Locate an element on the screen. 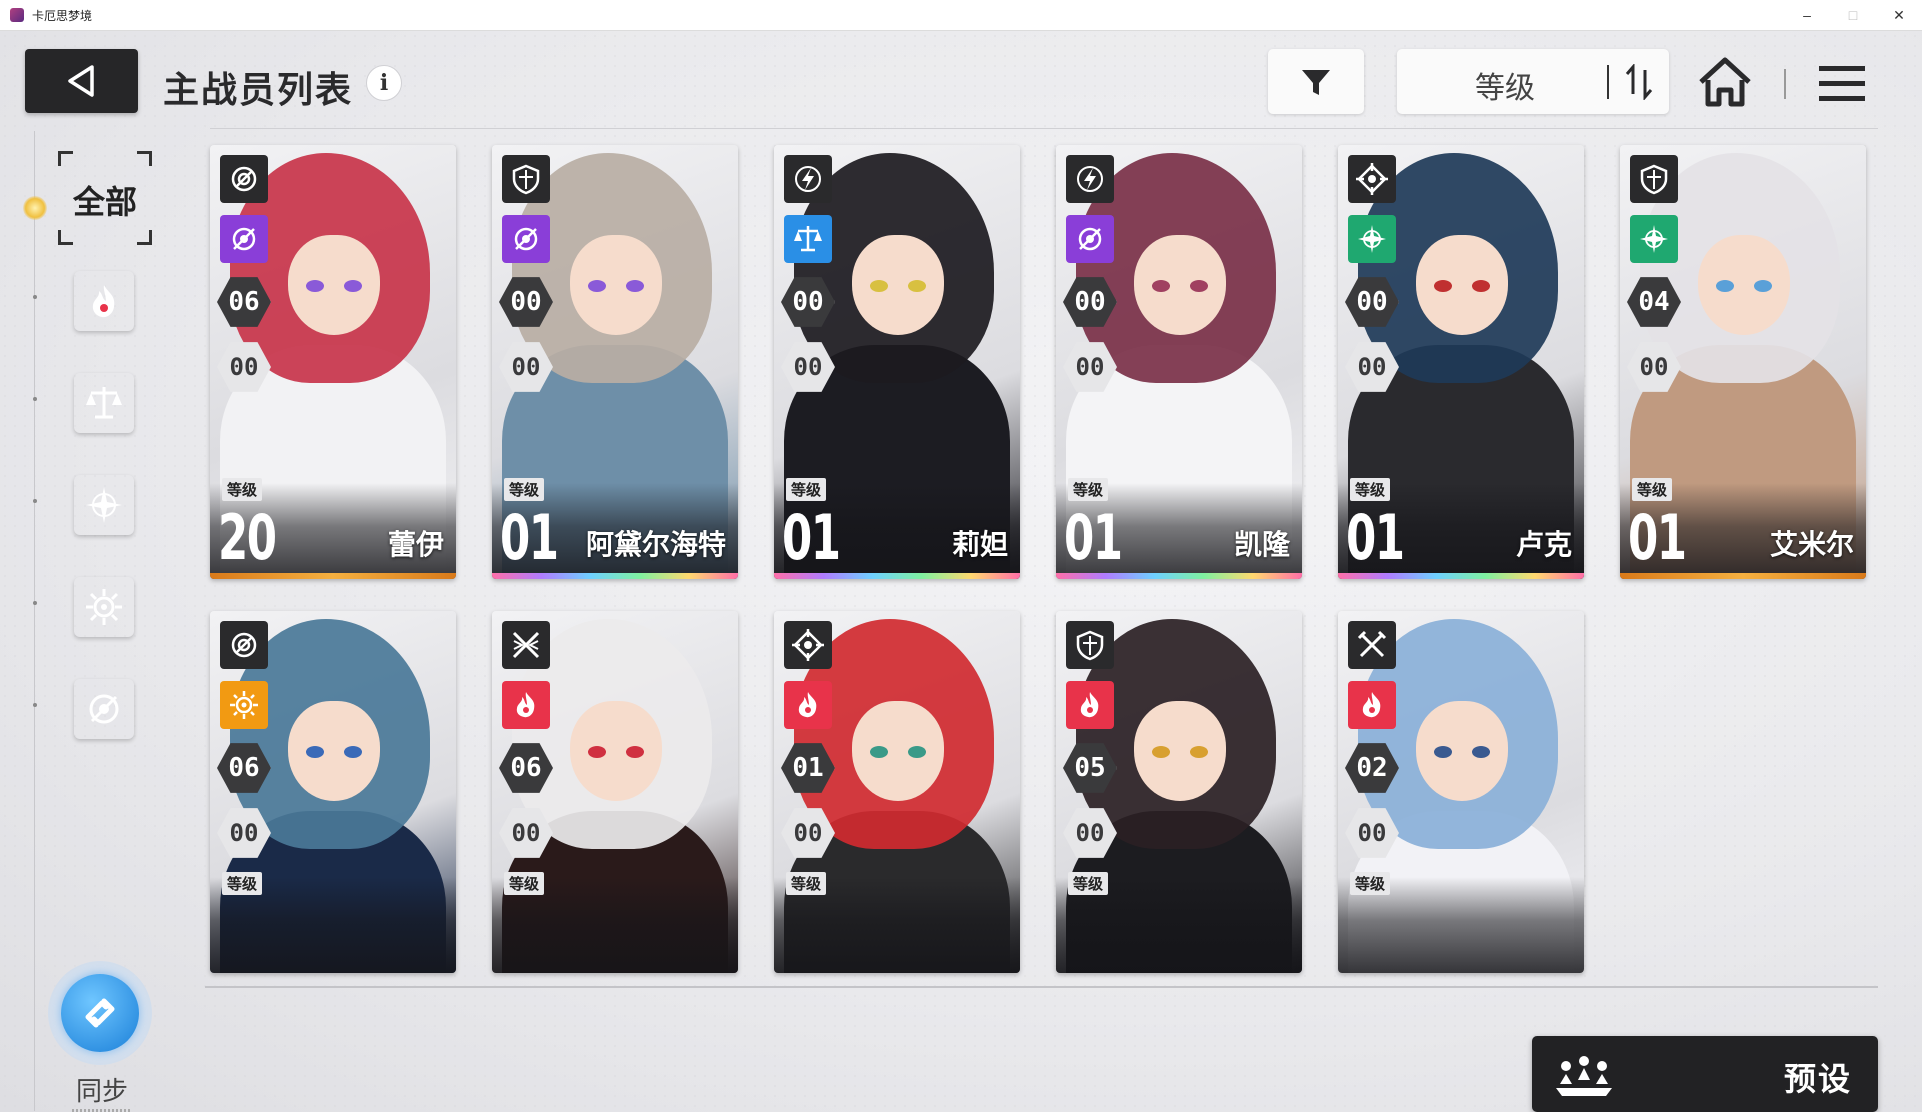  level-number: 20 is located at coordinates (247, 537).